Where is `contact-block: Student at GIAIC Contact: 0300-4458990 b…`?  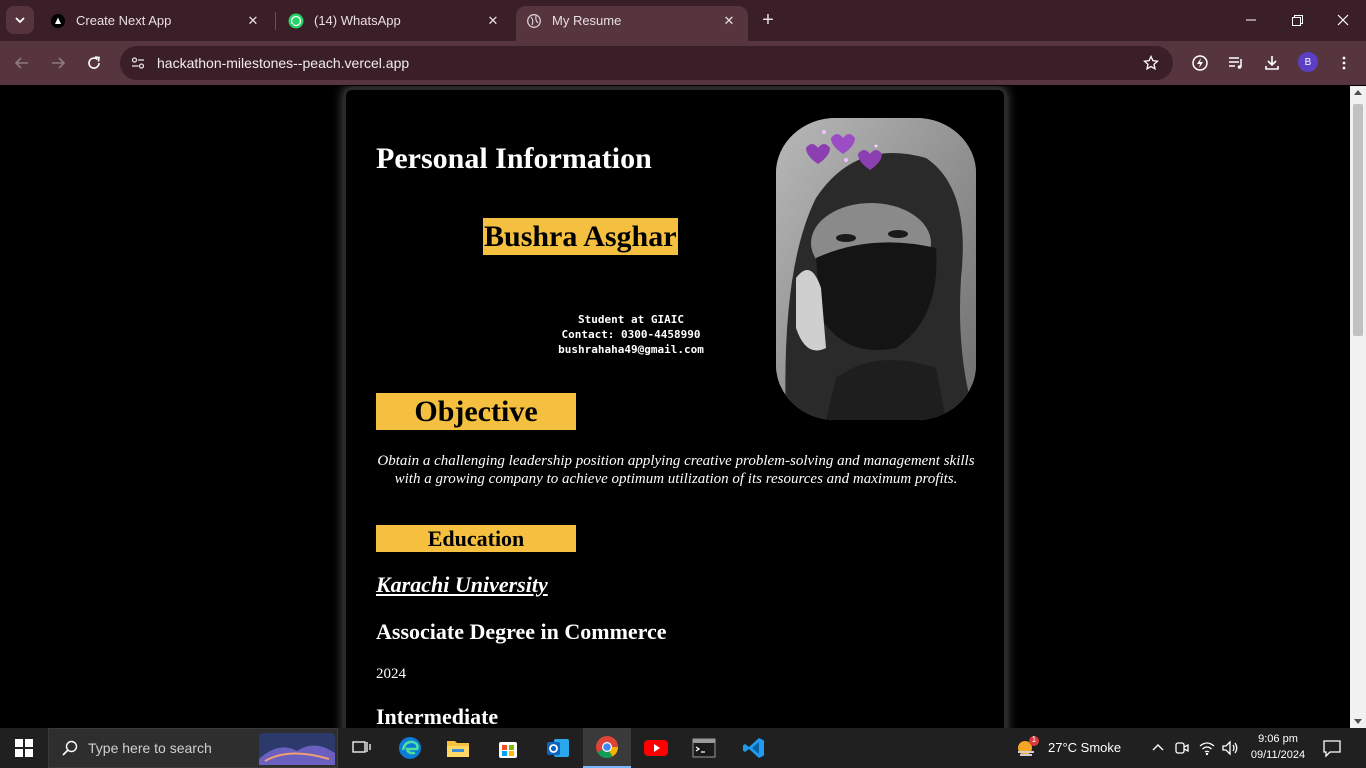
contact-block: Student at GIAIC Contact: 0300-4458990 b… is located at coordinates (631, 334).